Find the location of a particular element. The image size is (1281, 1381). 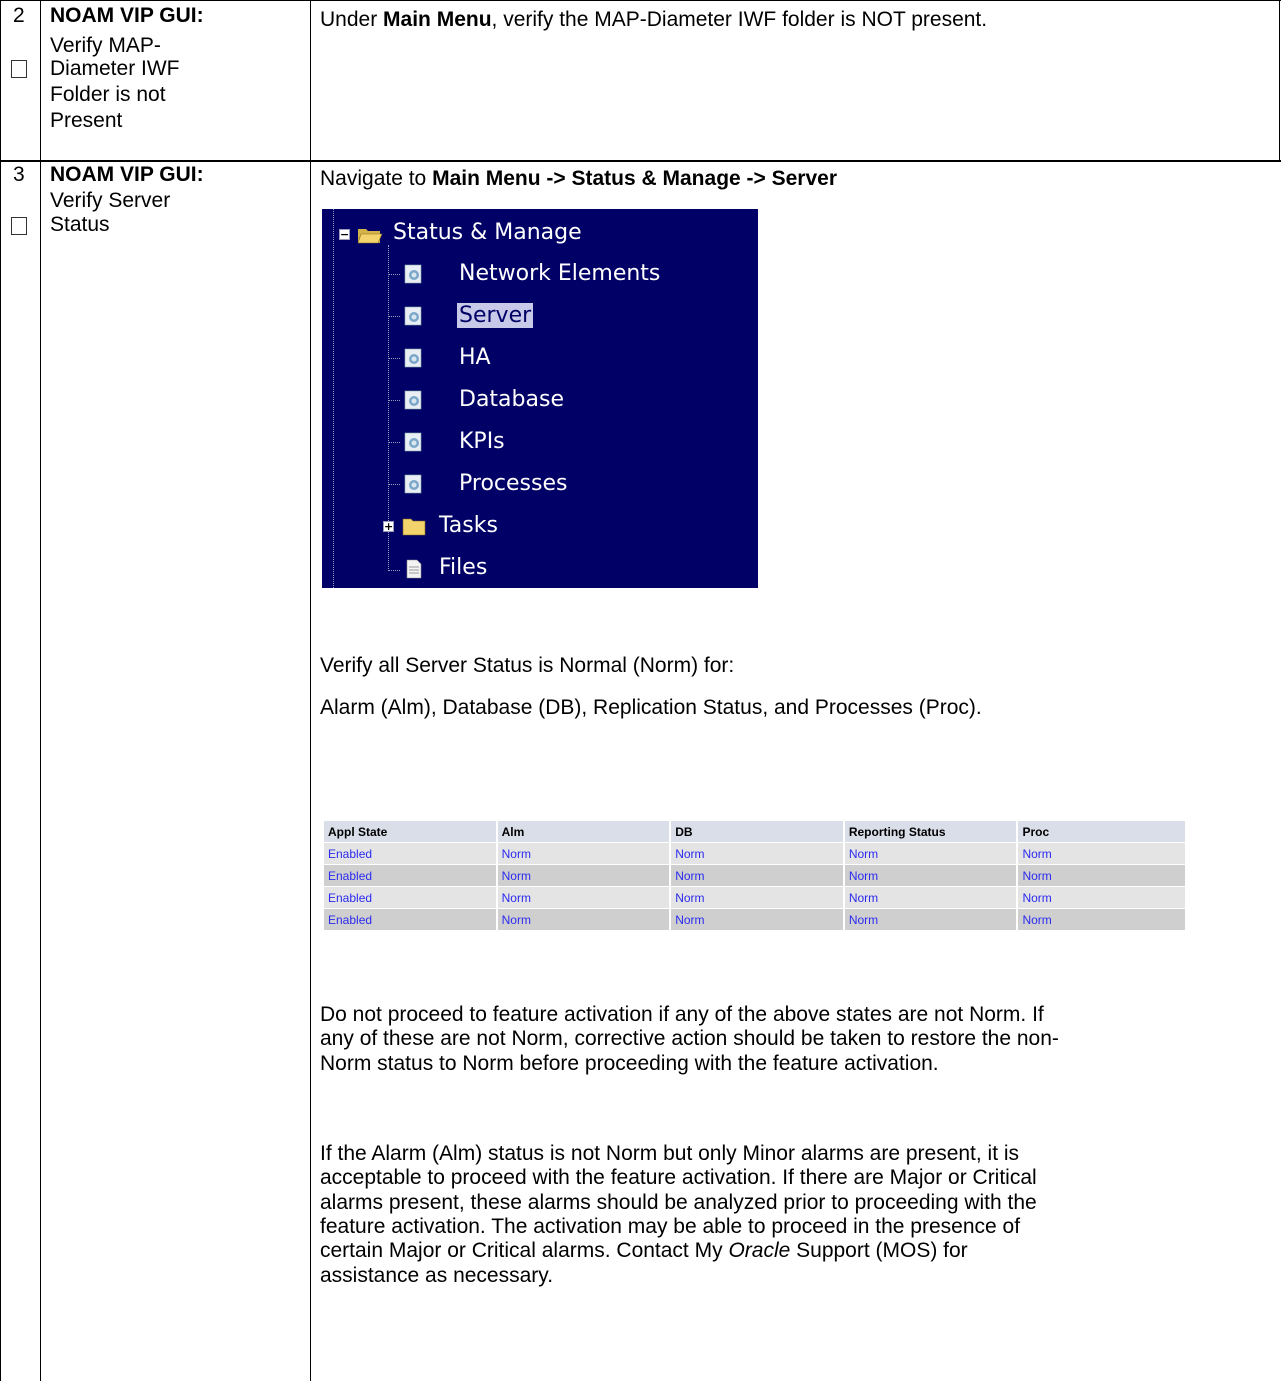

tree-item-selected: Server is located at coordinates (495, 316).